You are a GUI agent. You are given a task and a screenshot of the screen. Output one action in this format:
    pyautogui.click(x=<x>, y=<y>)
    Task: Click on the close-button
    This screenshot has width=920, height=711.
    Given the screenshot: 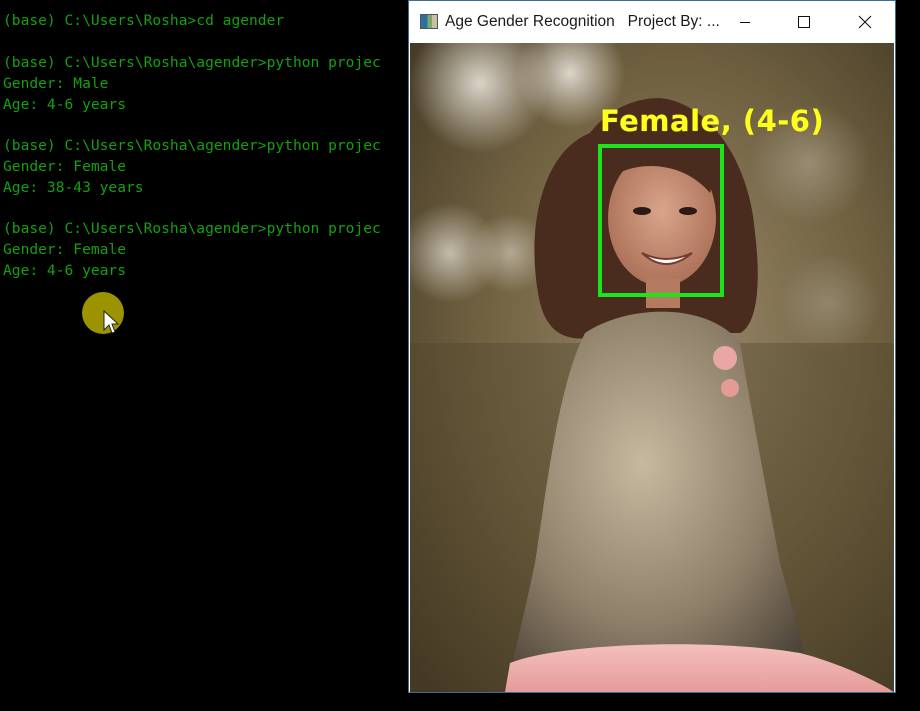 What is the action you would take?
    pyautogui.click(x=865, y=22)
    